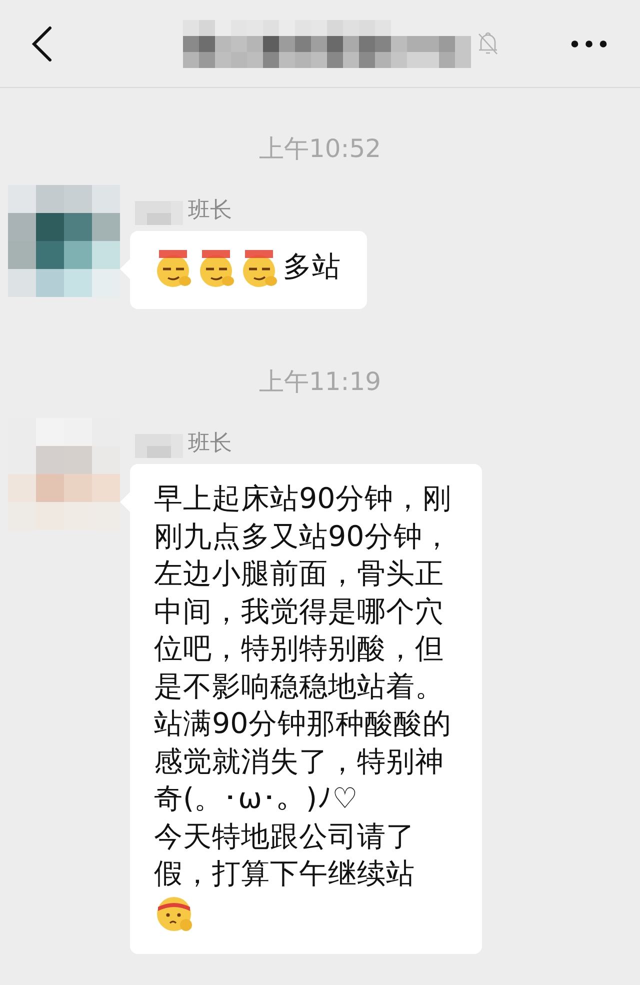 Image resolution: width=640 pixels, height=985 pixels. I want to click on timestamp: 上午10:52, so click(320, 149).